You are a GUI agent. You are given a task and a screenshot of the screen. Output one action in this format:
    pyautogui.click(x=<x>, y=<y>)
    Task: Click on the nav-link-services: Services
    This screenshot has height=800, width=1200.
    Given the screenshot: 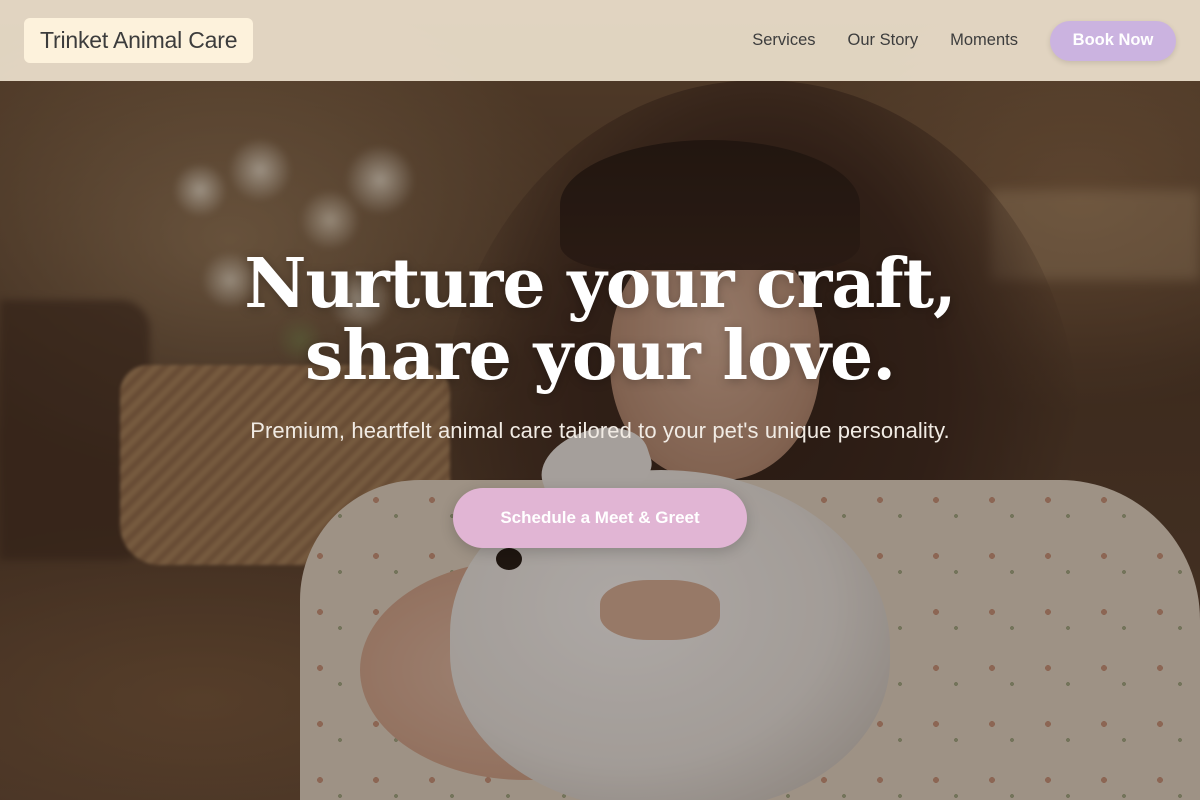 What is the action you would take?
    pyautogui.click(x=783, y=40)
    